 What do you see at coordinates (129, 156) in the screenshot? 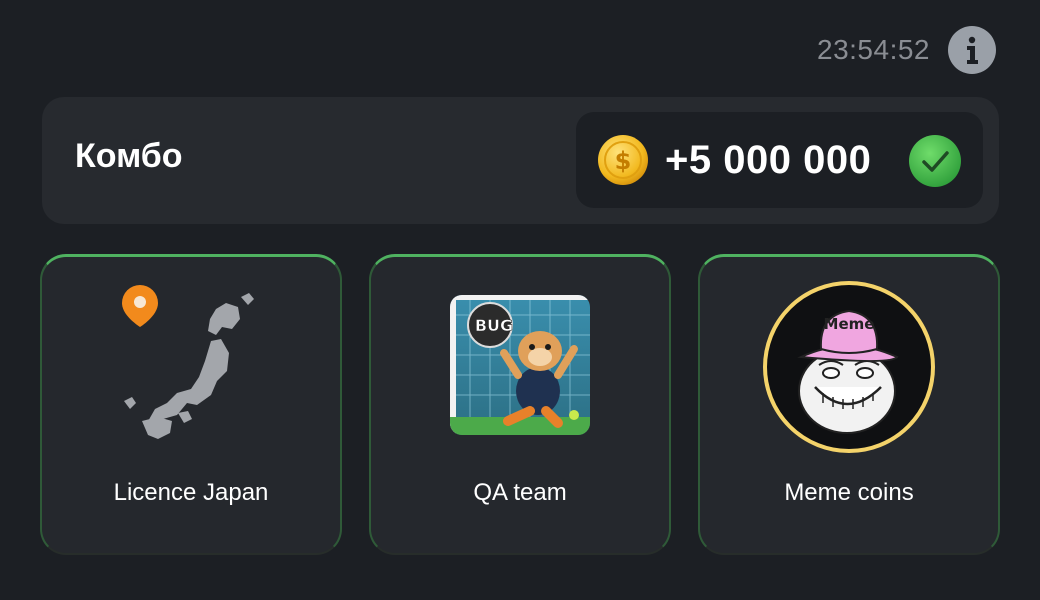
I see `combo-title: Комбо` at bounding box center [129, 156].